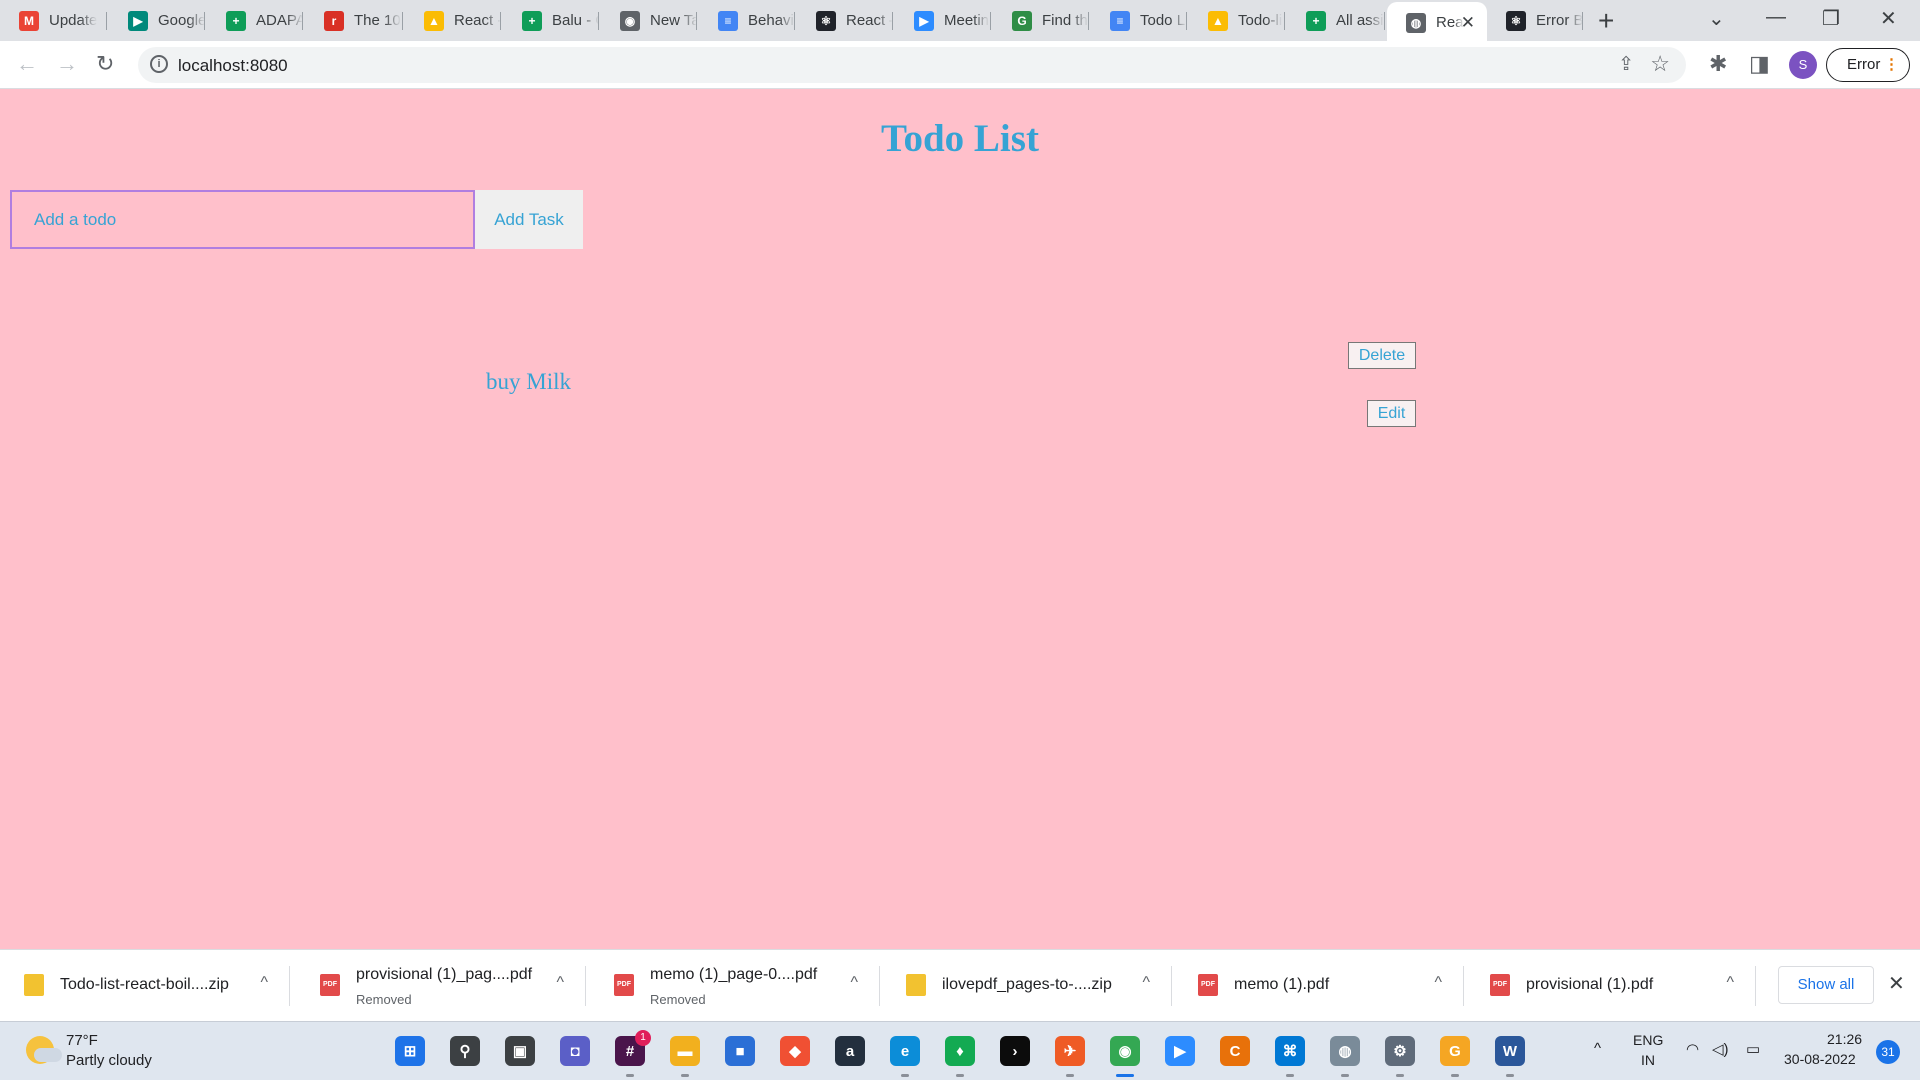  Describe the element at coordinates (255, 20) in the screenshot. I see `tab: + ADAPA` at that location.